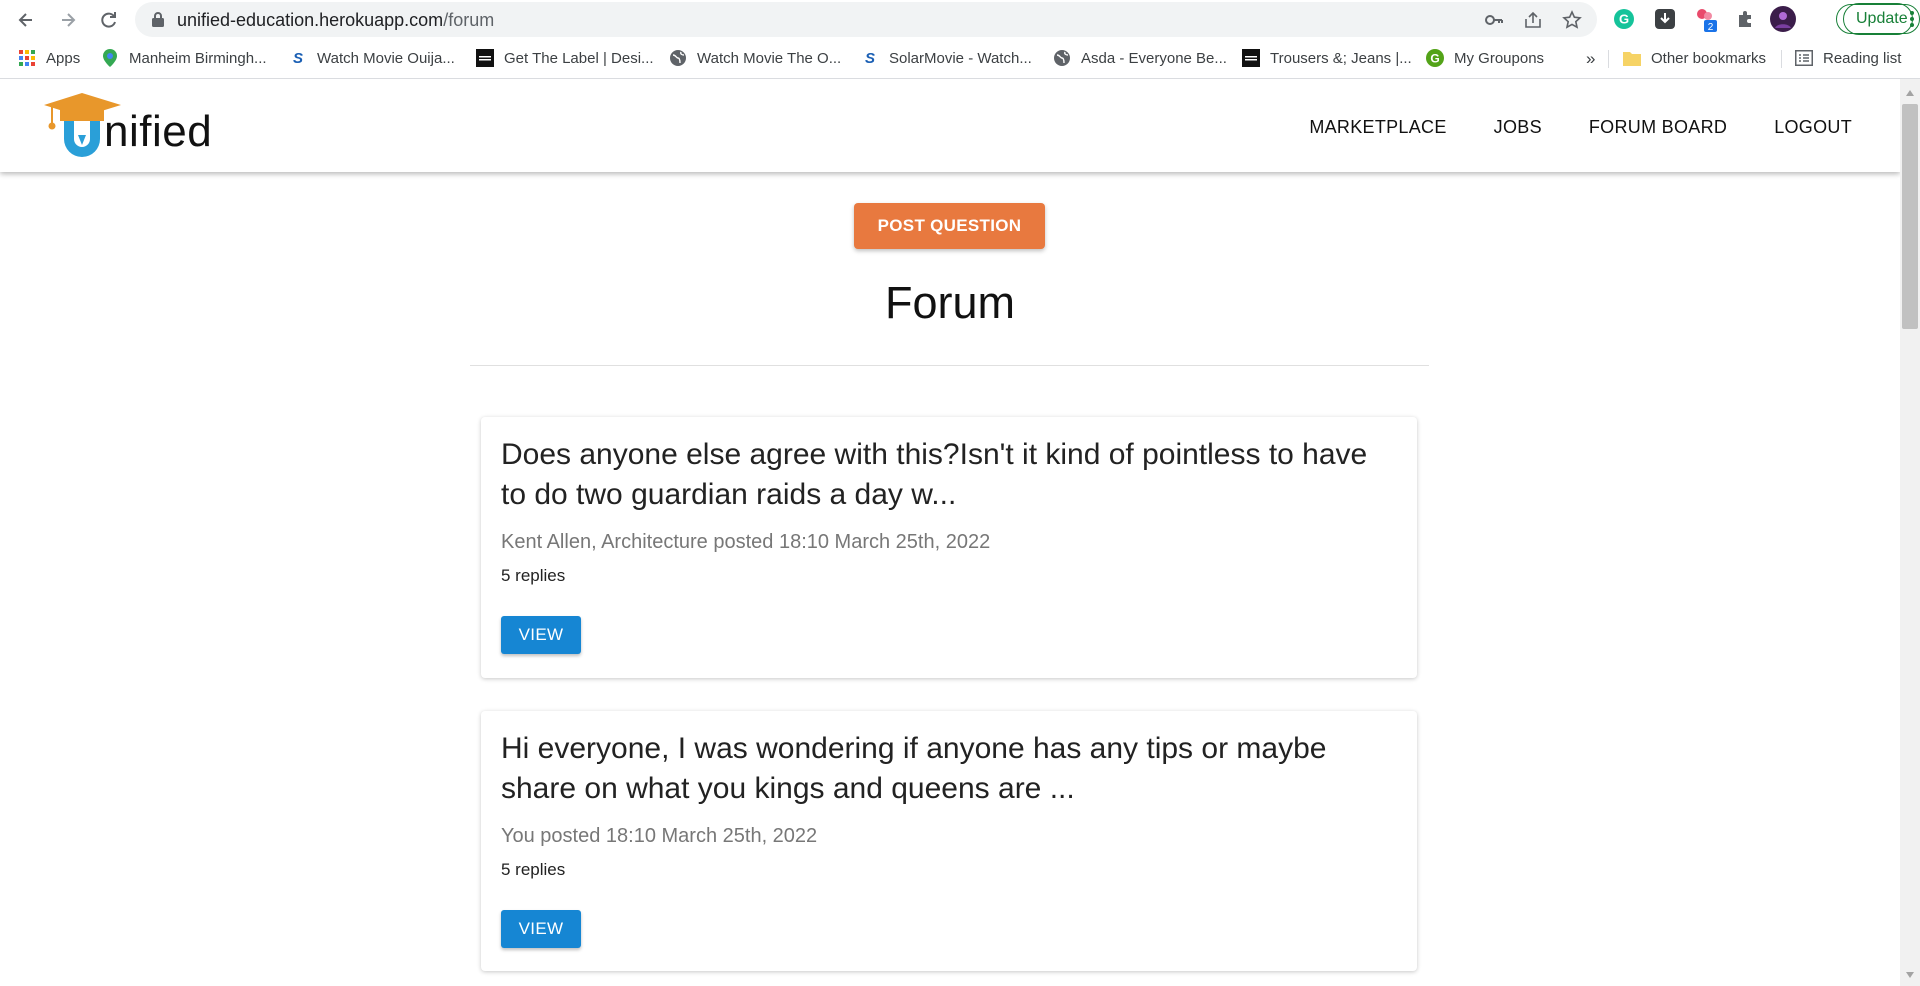 The image size is (1920, 986). I want to click on share-icon, so click(1533, 20).